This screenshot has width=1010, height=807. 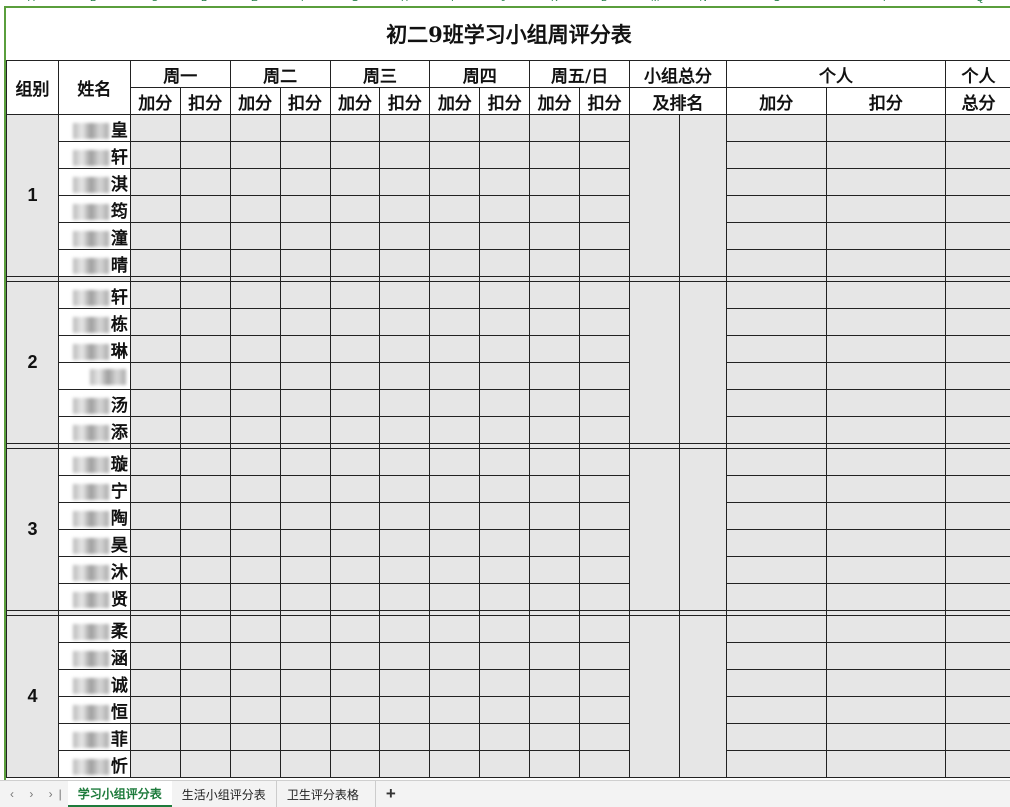 What do you see at coordinates (94, 209) in the screenshot?
I see `student-name: 筠` at bounding box center [94, 209].